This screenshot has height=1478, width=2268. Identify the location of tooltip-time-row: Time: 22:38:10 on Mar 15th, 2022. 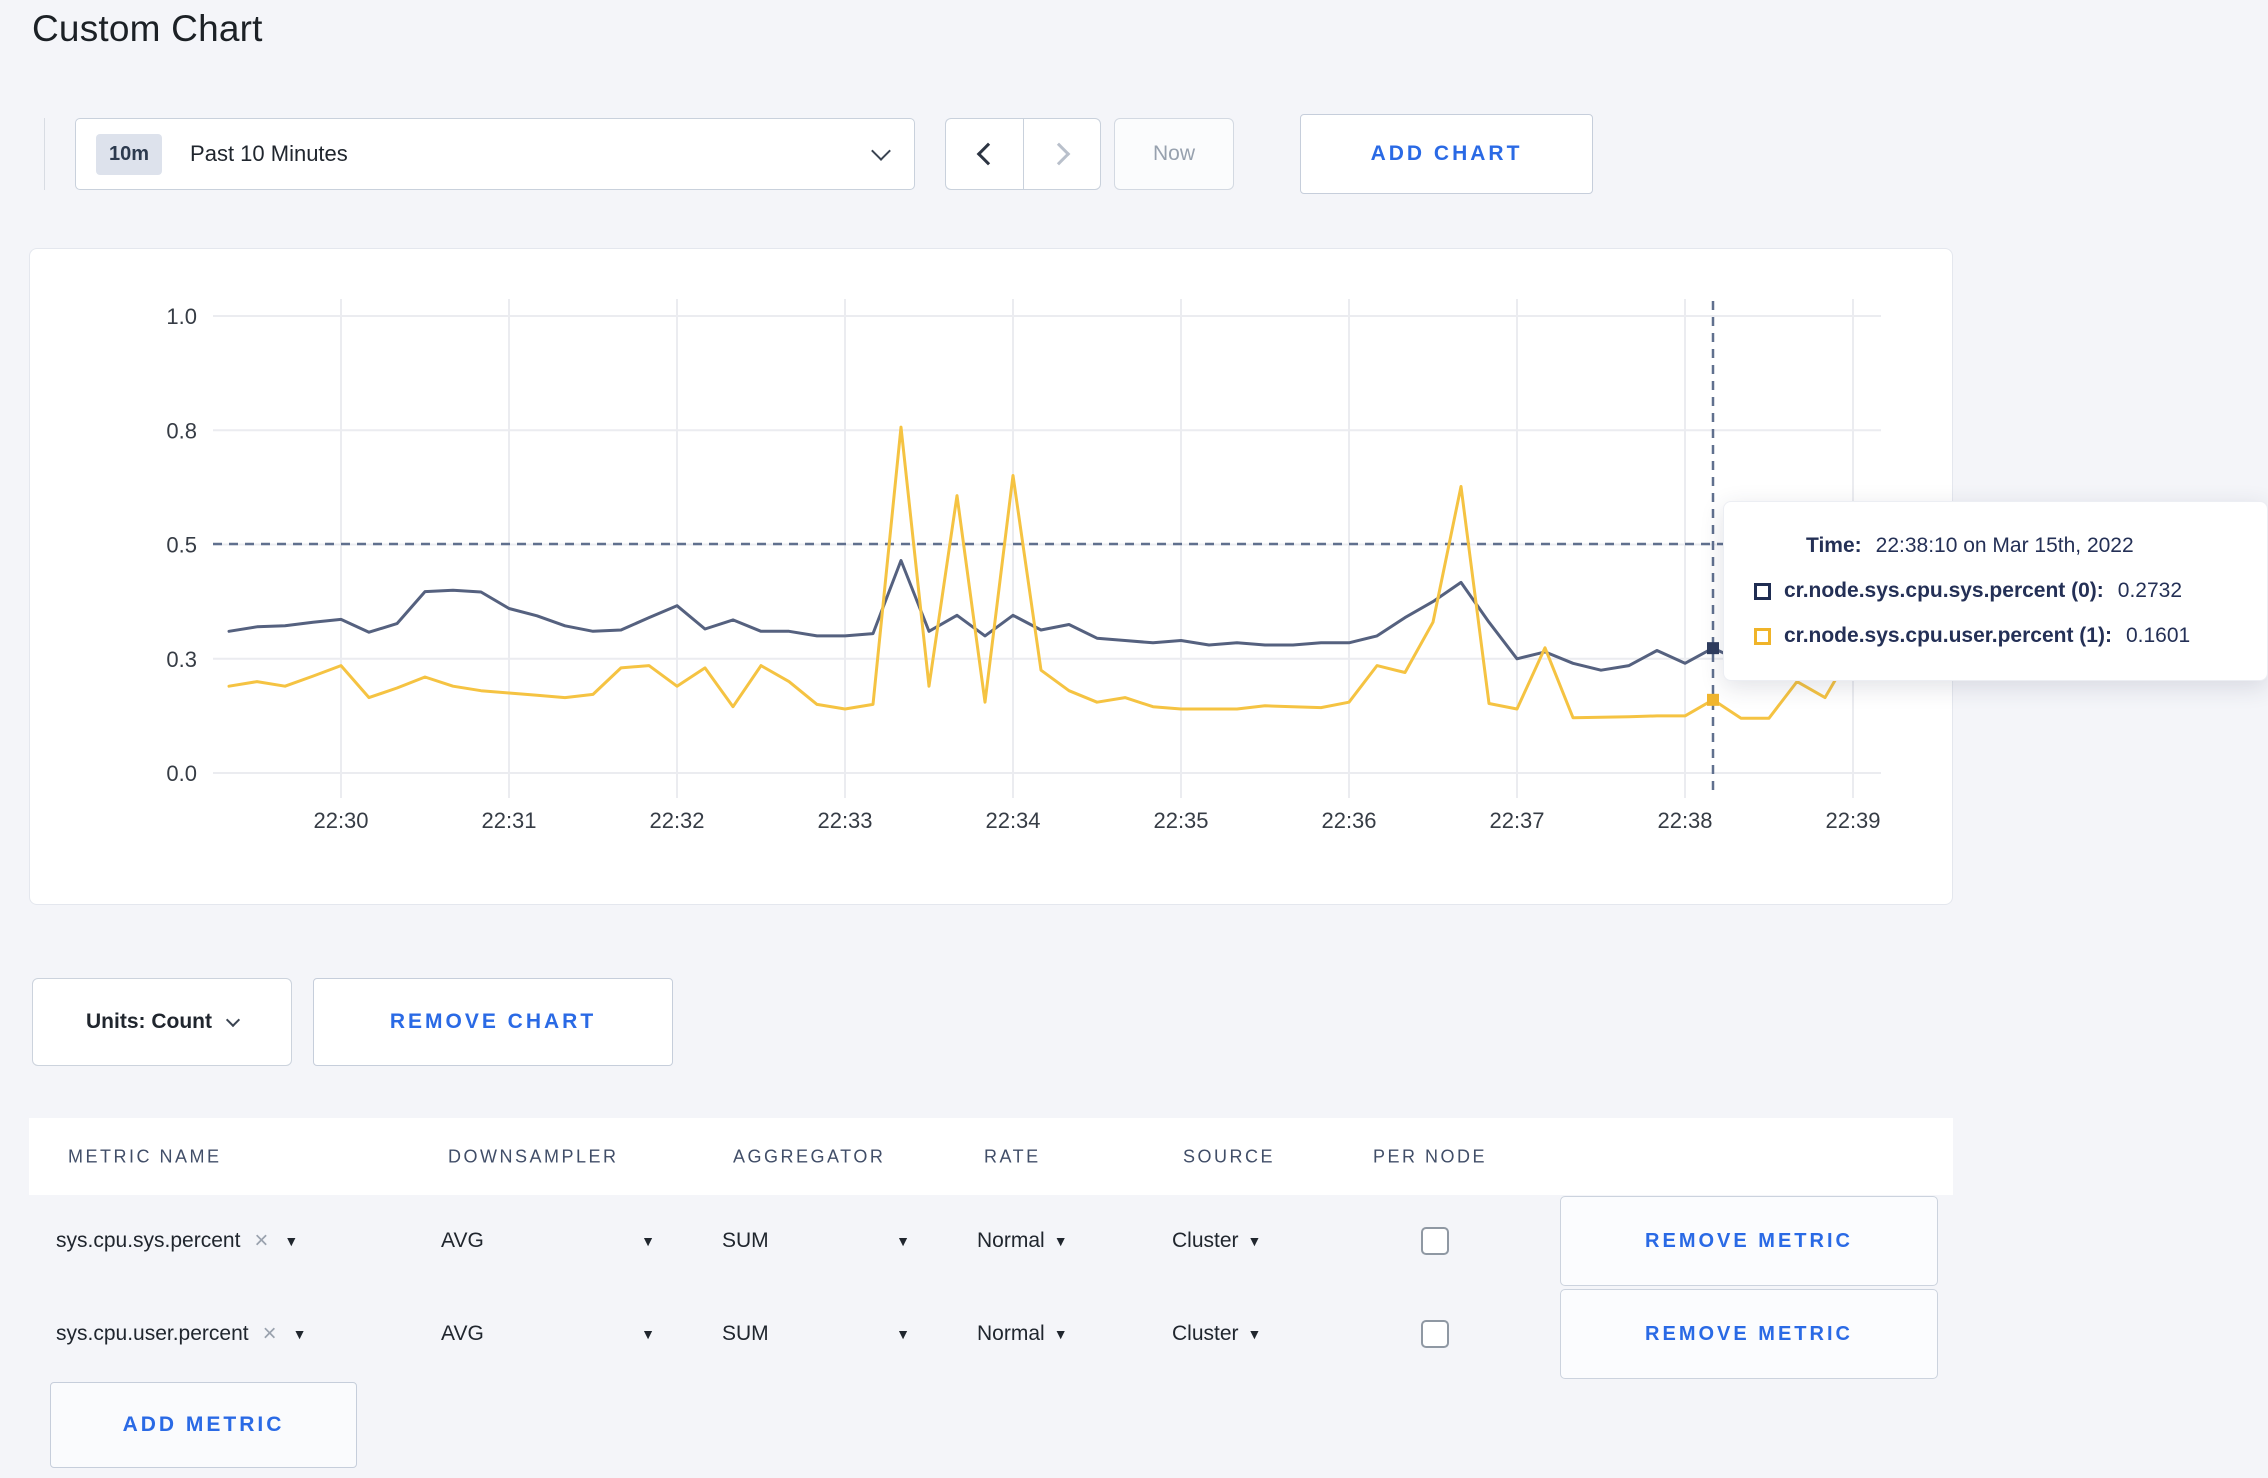
(2036, 546).